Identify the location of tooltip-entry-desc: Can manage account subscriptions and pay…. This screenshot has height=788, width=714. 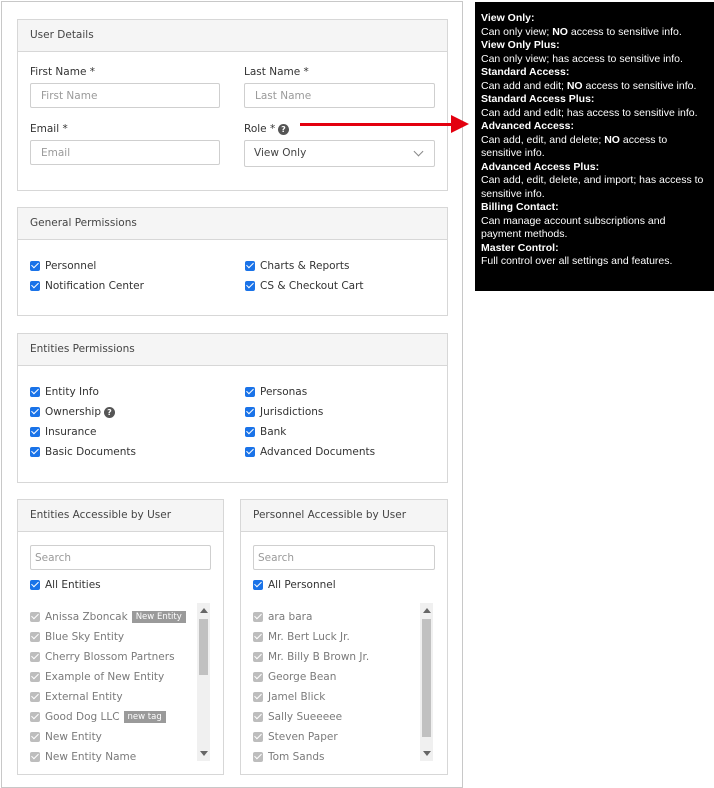
(594, 228).